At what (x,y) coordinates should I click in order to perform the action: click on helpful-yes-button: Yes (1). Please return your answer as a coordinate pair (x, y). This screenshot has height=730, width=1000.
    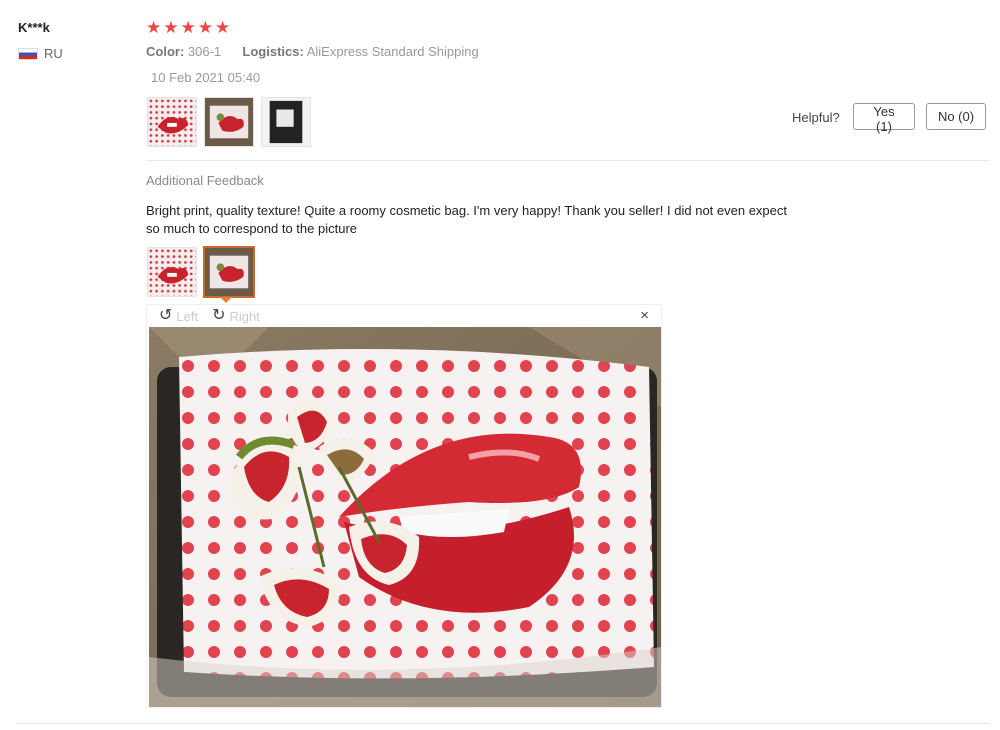
    Looking at the image, I should click on (884, 118).